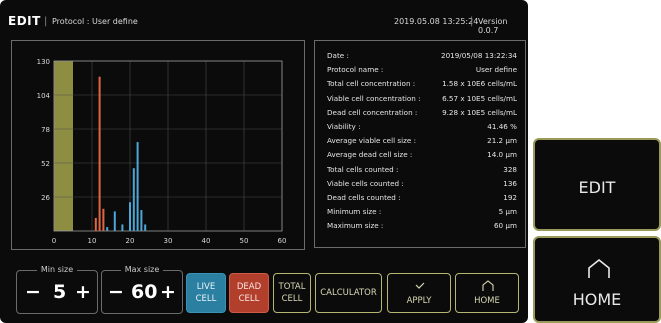  I want to click on info-value: 14.0 μm, so click(502, 155).